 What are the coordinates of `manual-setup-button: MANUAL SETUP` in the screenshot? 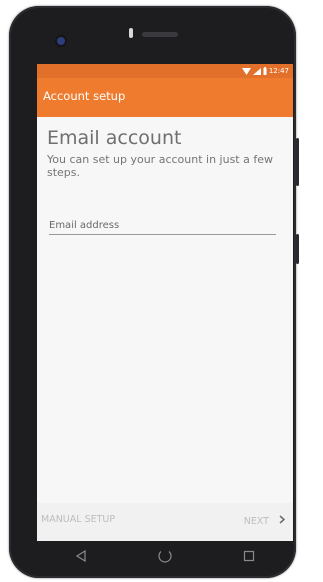 It's located at (78, 519).